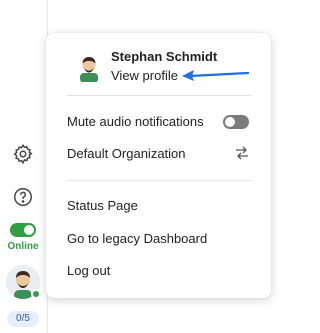 The image size is (320, 333). What do you see at coordinates (88, 270) in the screenshot?
I see `logout-link: Log out` at bounding box center [88, 270].